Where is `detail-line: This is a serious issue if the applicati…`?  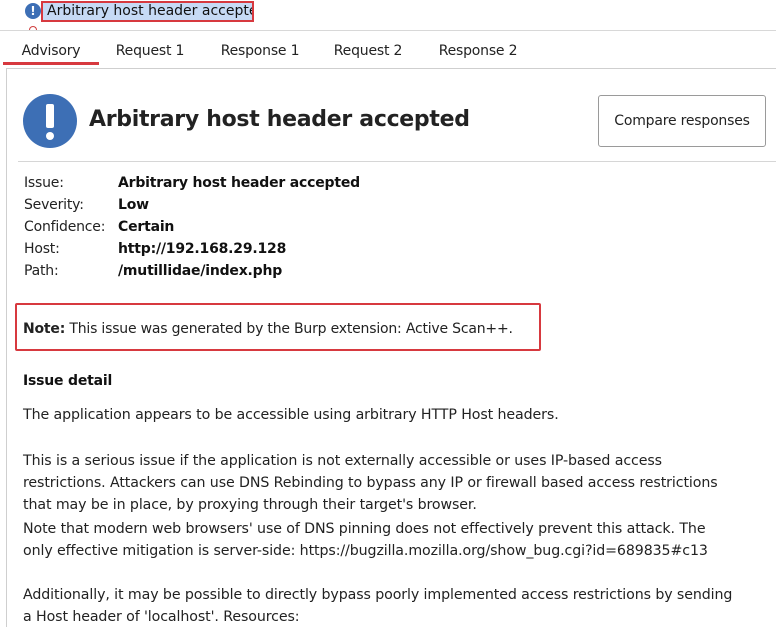
detail-line: This is a serious issue if the applicati… is located at coordinates (342, 461).